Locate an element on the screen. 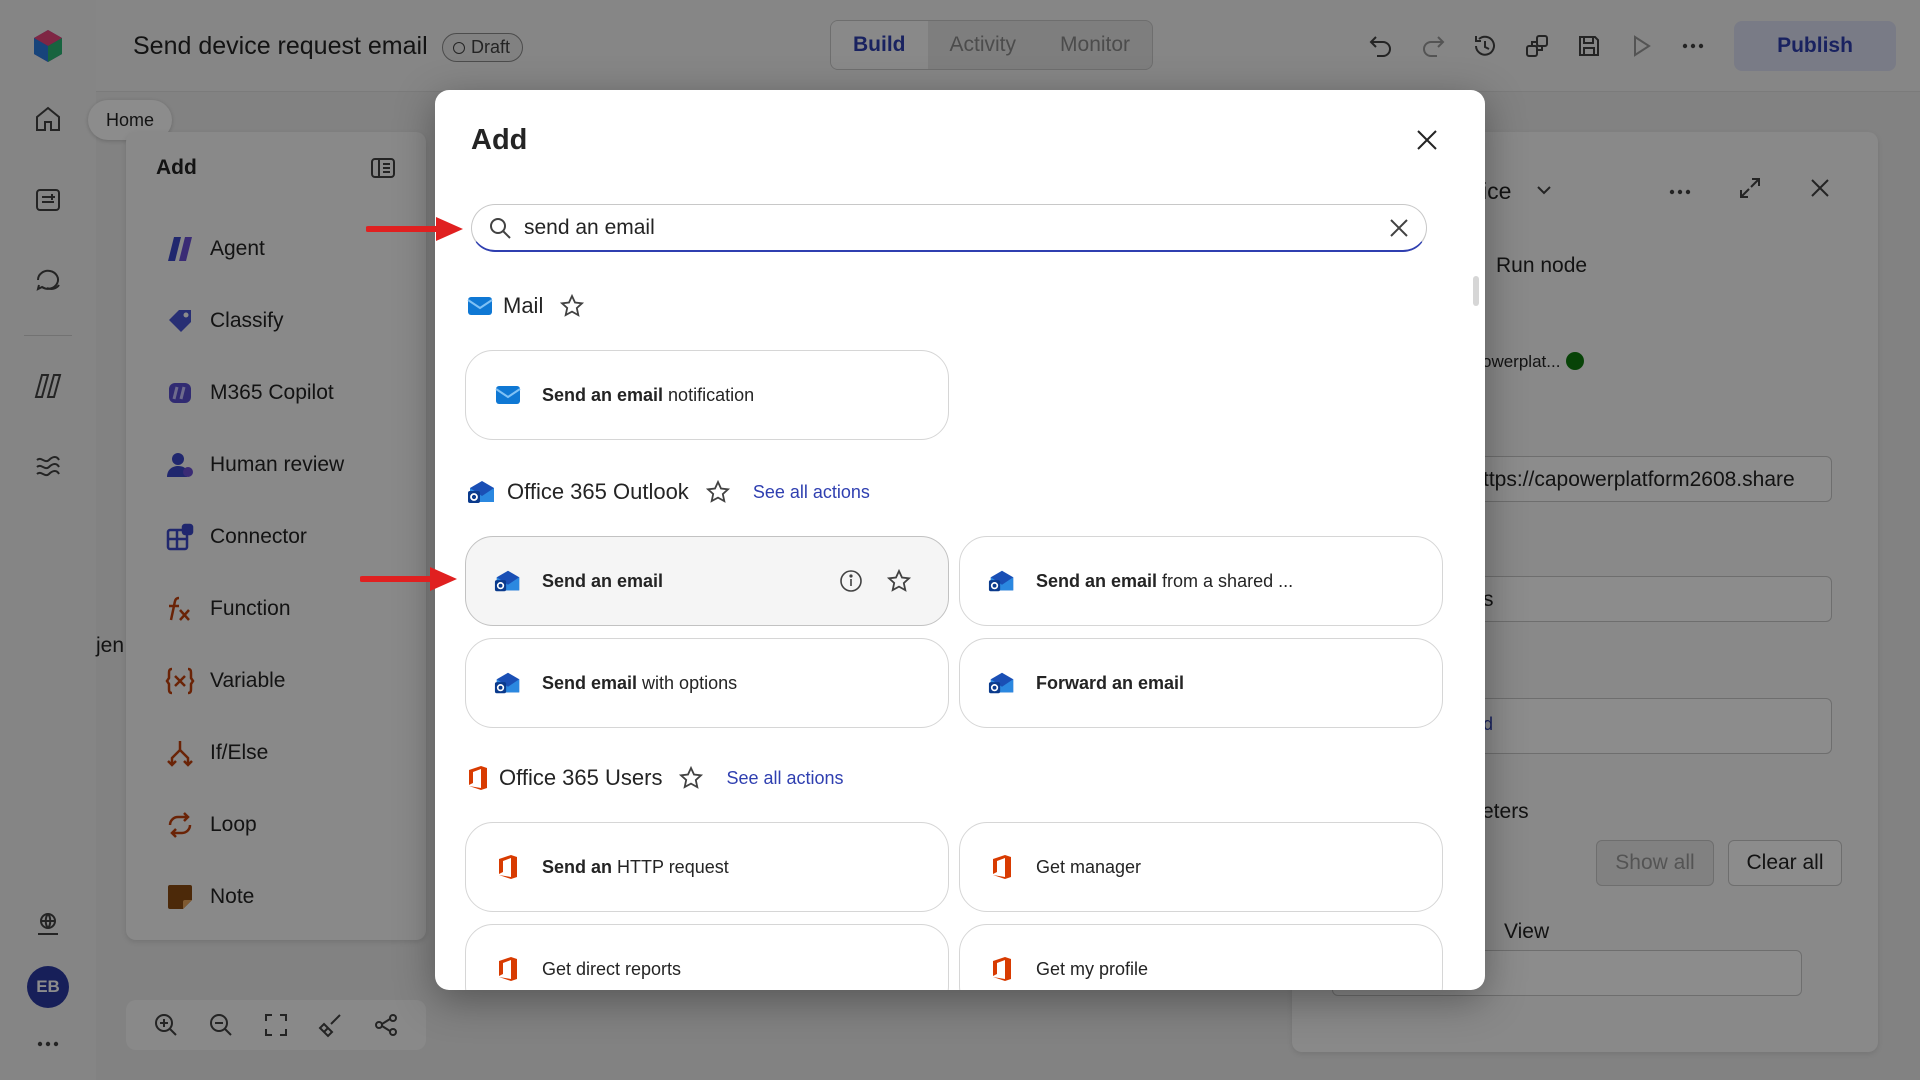 The image size is (1920, 1080). action-label: Get direct reports is located at coordinates (612, 968).